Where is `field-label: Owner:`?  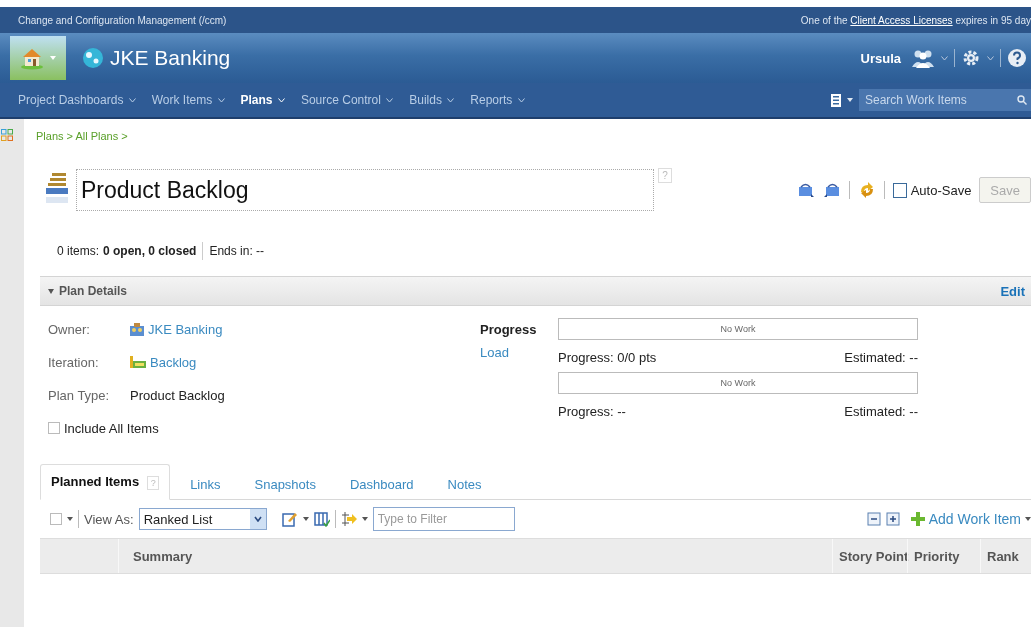 field-label: Owner: is located at coordinates (69, 329).